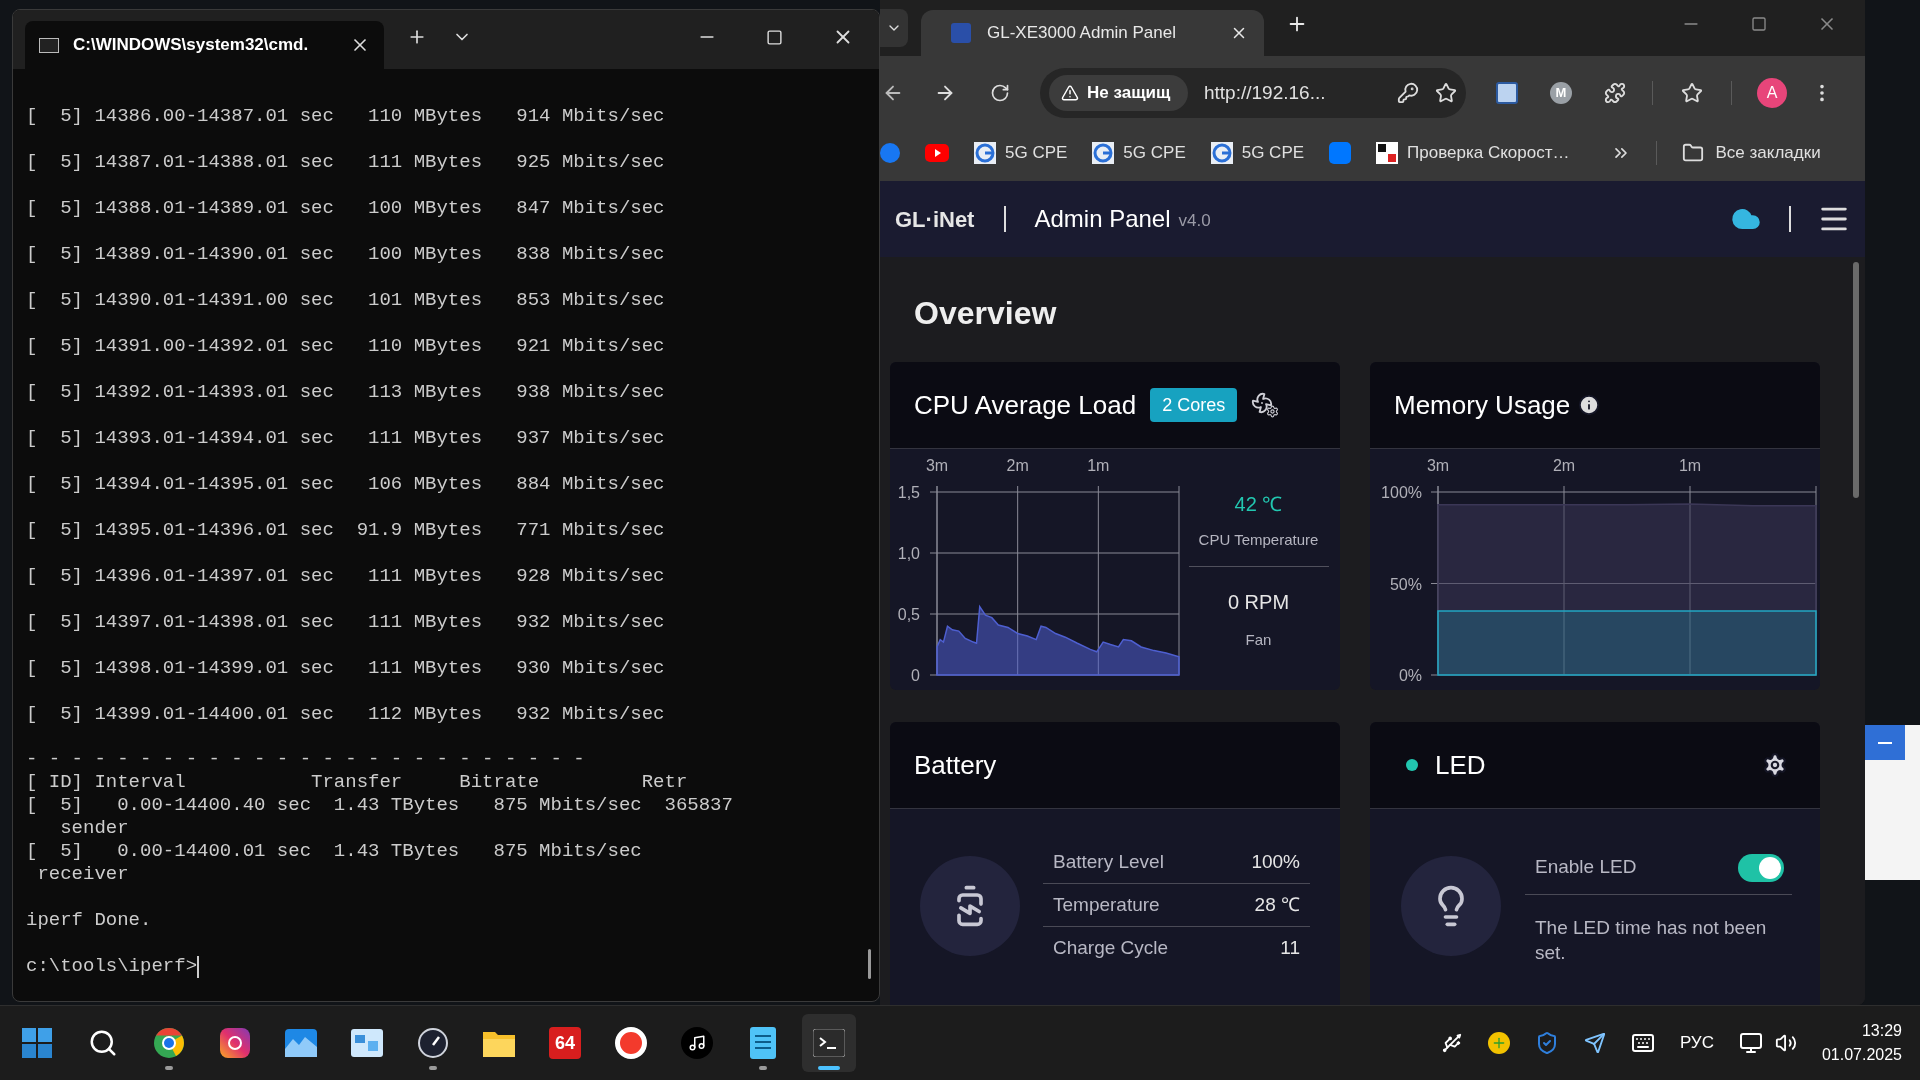 Image resolution: width=1920 pixels, height=1080 pixels. Describe the element at coordinates (1594, 1043) in the screenshot. I see `send-icon` at that location.